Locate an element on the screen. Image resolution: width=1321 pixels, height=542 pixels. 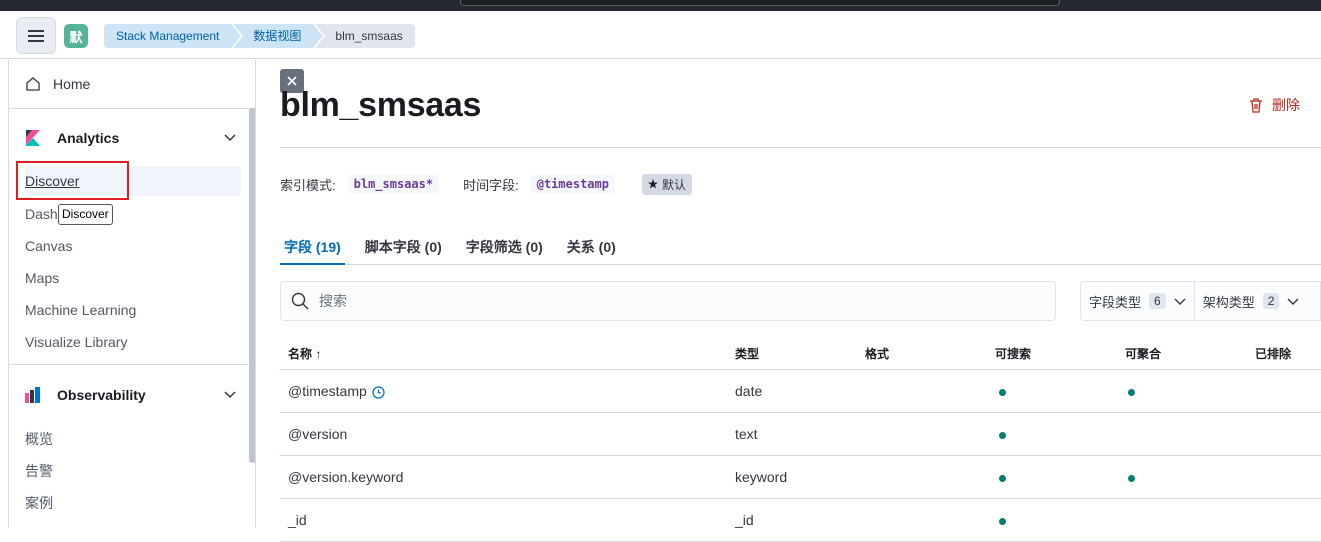
field-name-cell: @version.keyword is located at coordinates (345, 477).